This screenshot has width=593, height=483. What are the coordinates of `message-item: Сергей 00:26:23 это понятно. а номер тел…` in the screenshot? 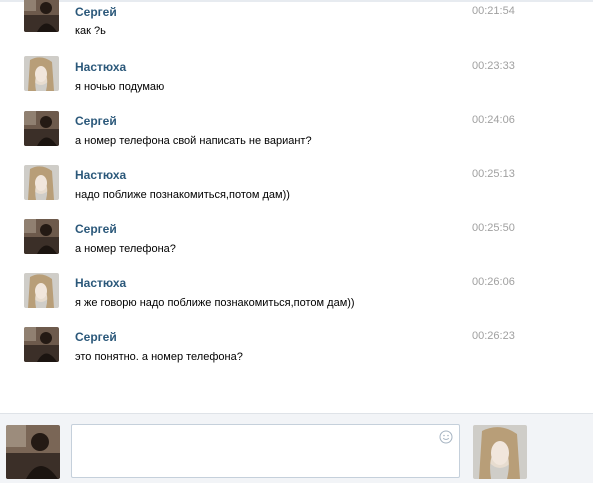 It's located at (296, 351).